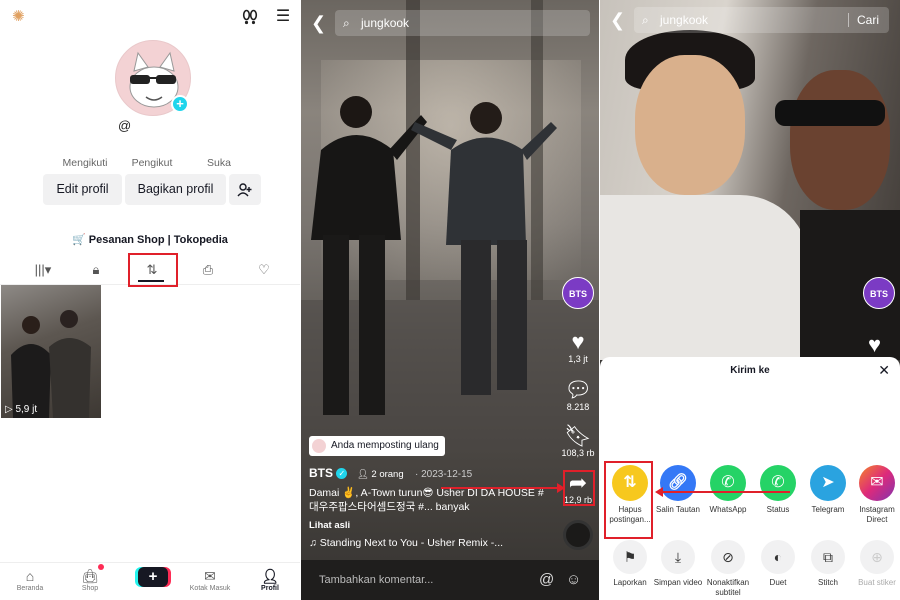  I want to click on search-icon: ⌕, so click(346, 23).